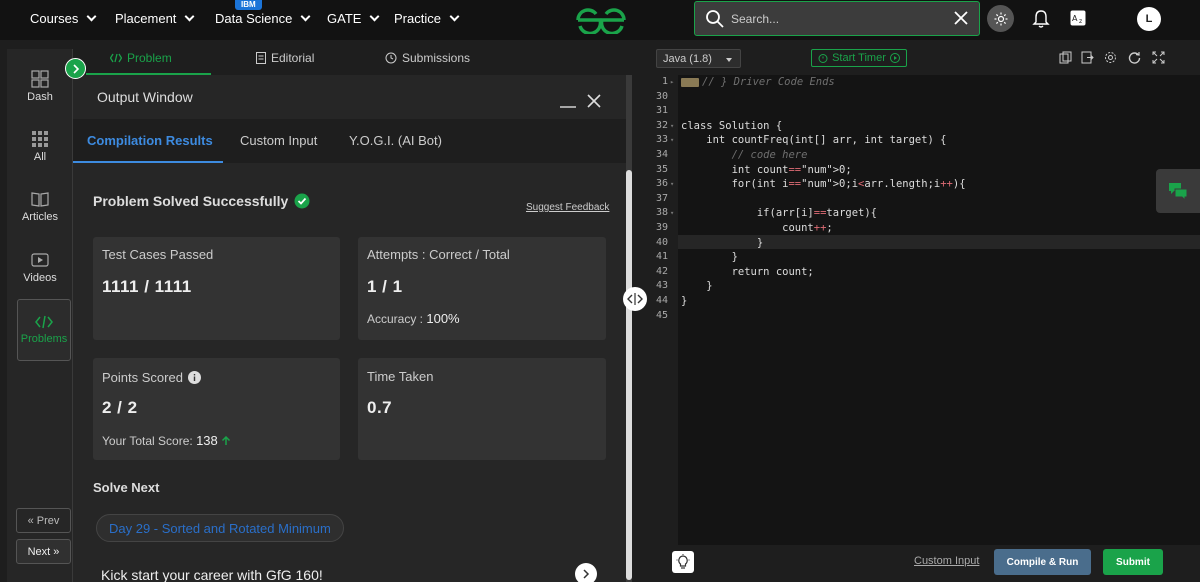  I want to click on line-number: 1, so click(664, 81).